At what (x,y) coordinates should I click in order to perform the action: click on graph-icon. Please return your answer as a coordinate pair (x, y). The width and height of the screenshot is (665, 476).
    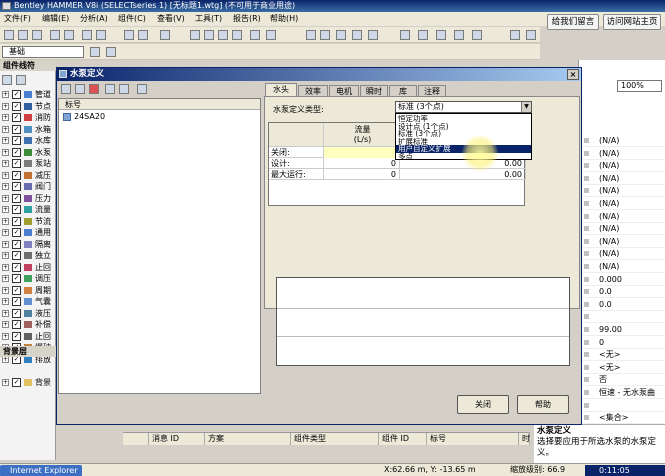
    Looking at the image, I should click on (423, 35).